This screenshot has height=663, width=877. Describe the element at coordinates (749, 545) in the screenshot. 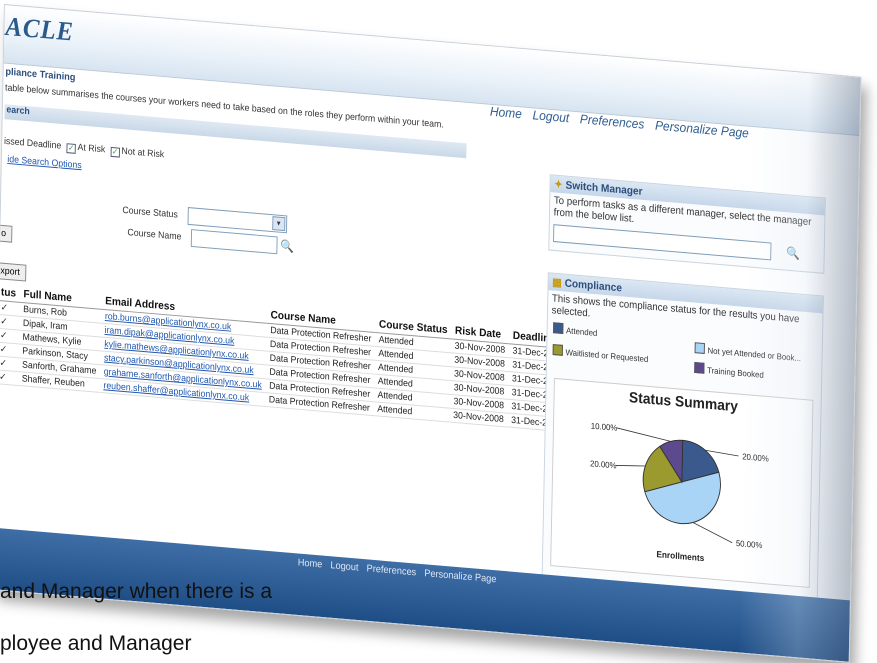

I see `pie-data-label: 50.00%` at that location.